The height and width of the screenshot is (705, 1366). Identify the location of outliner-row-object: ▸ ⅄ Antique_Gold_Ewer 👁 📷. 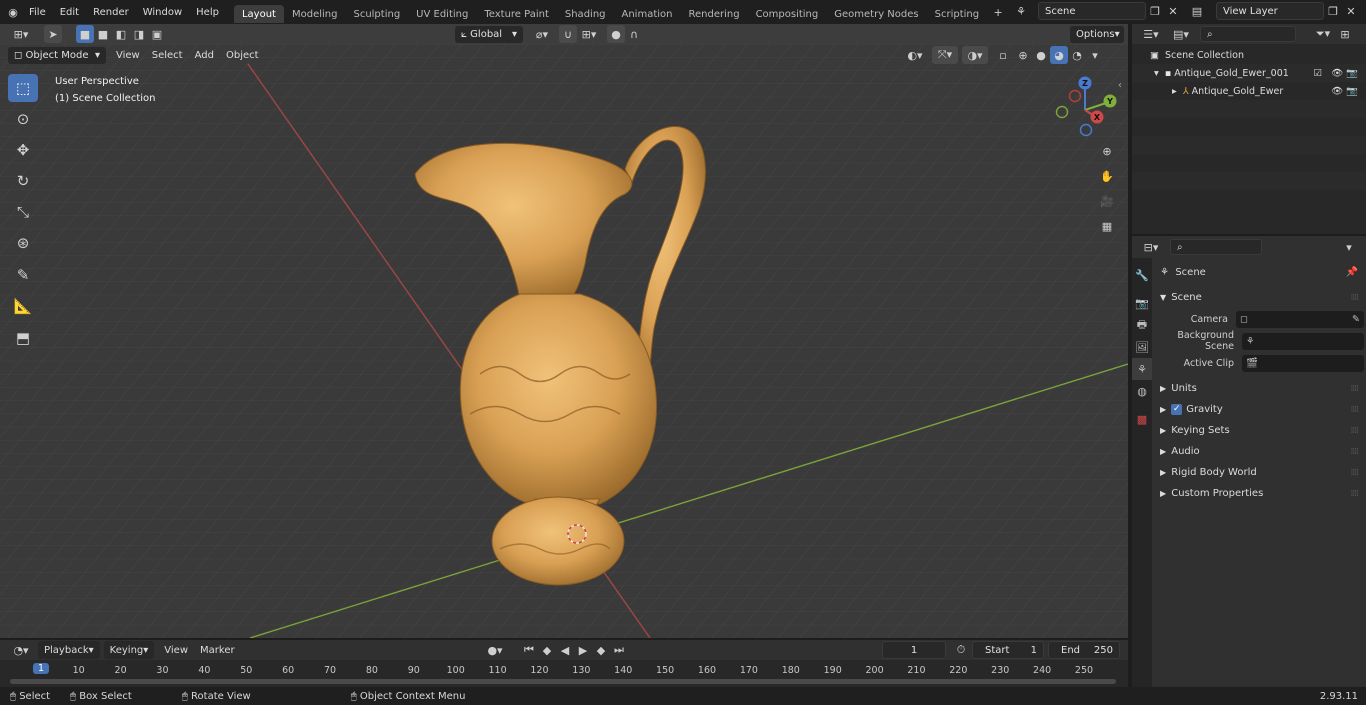
(1249, 91).